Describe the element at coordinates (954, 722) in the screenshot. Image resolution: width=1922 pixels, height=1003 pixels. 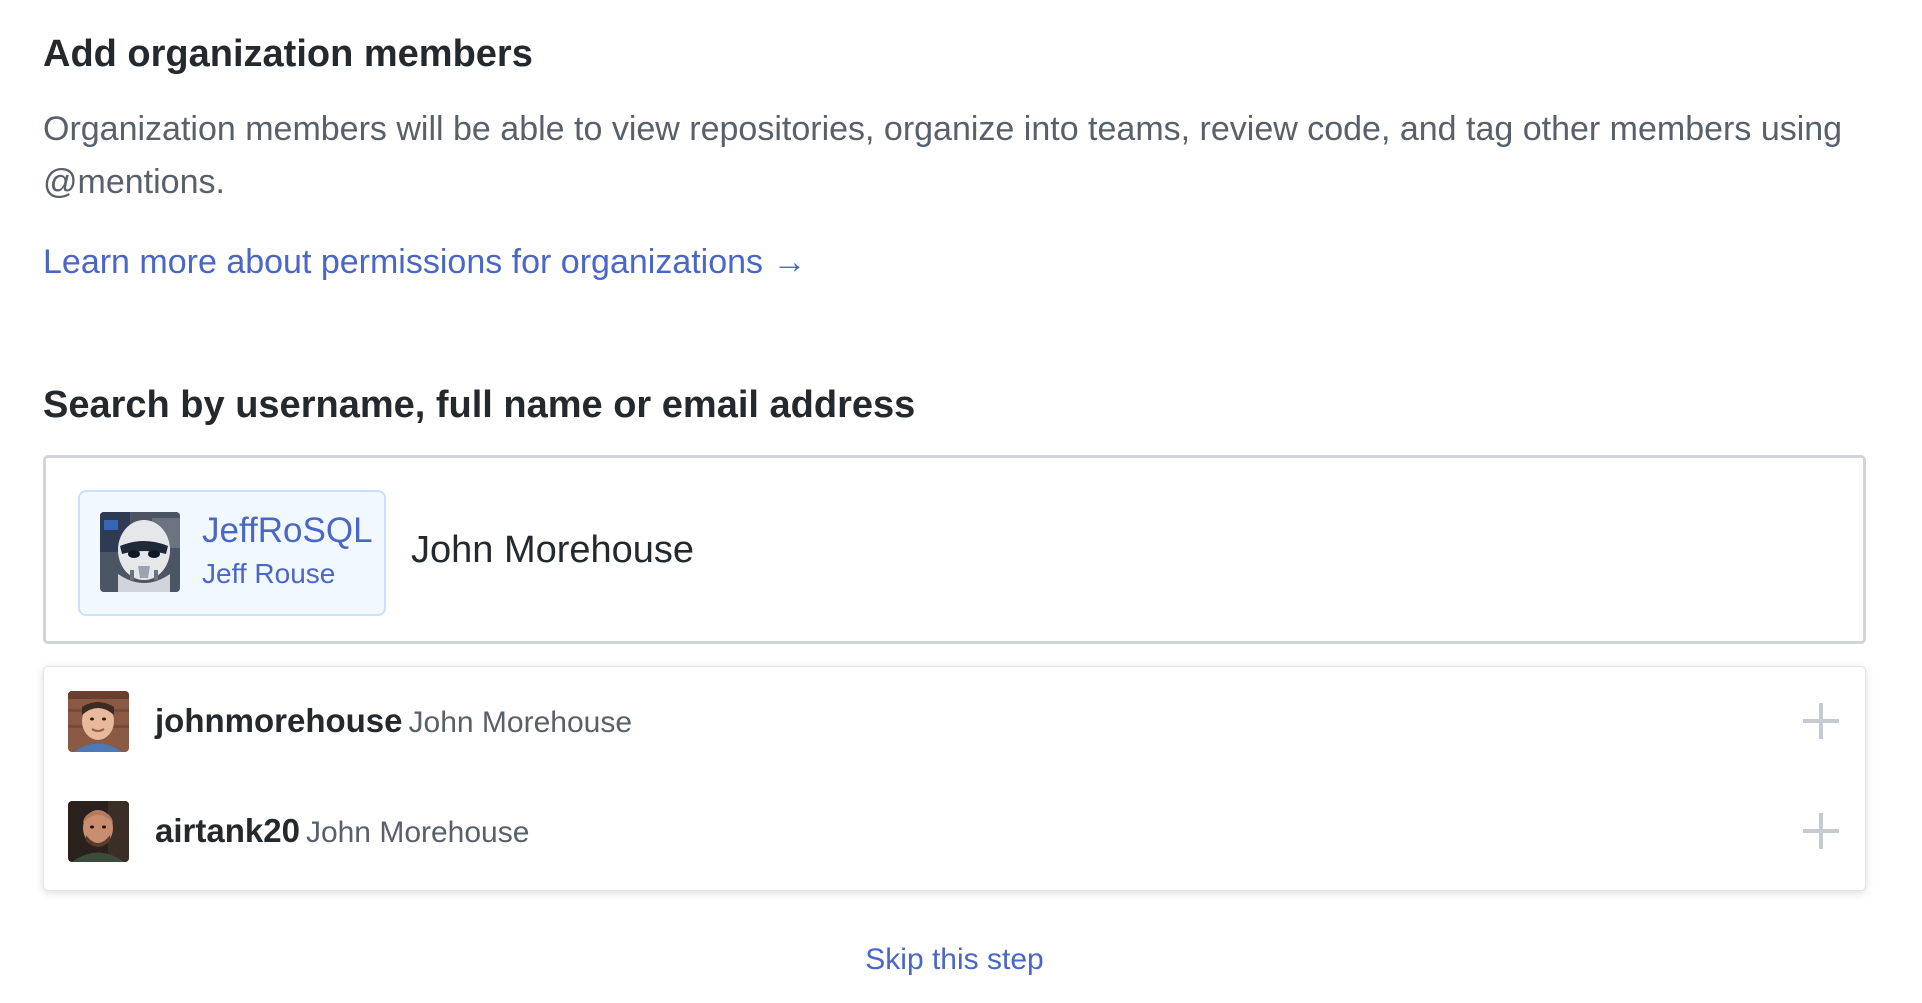
I see `search-result-row: johnmorehouse John Morehouse` at that location.